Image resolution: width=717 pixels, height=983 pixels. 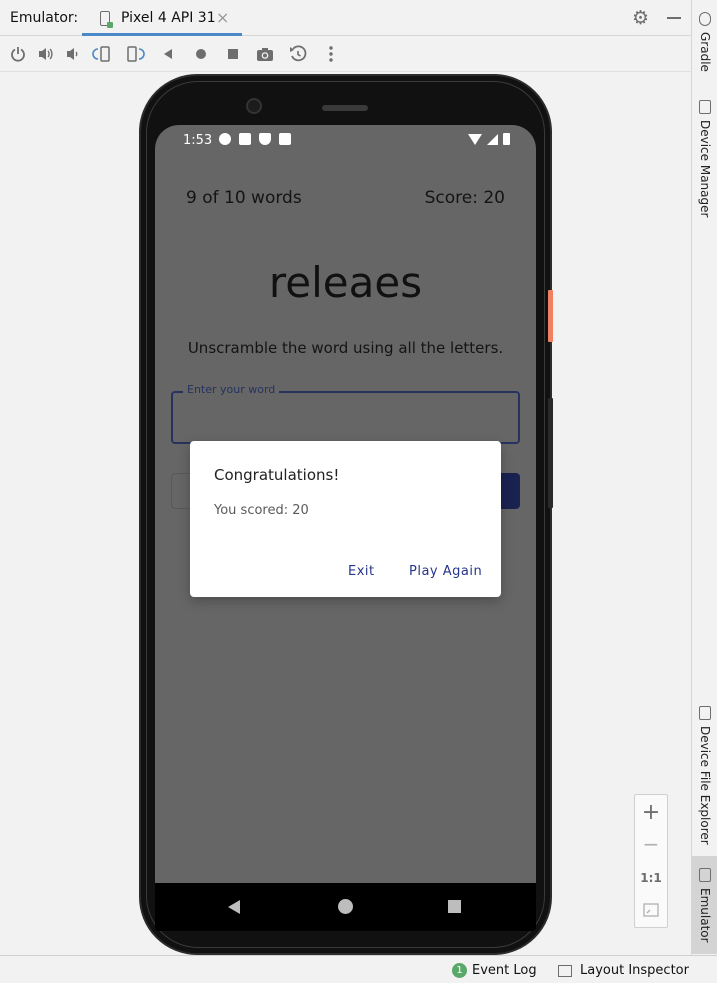 What do you see at coordinates (261, 510) in the screenshot?
I see `dialog-message: You scored: 20` at bounding box center [261, 510].